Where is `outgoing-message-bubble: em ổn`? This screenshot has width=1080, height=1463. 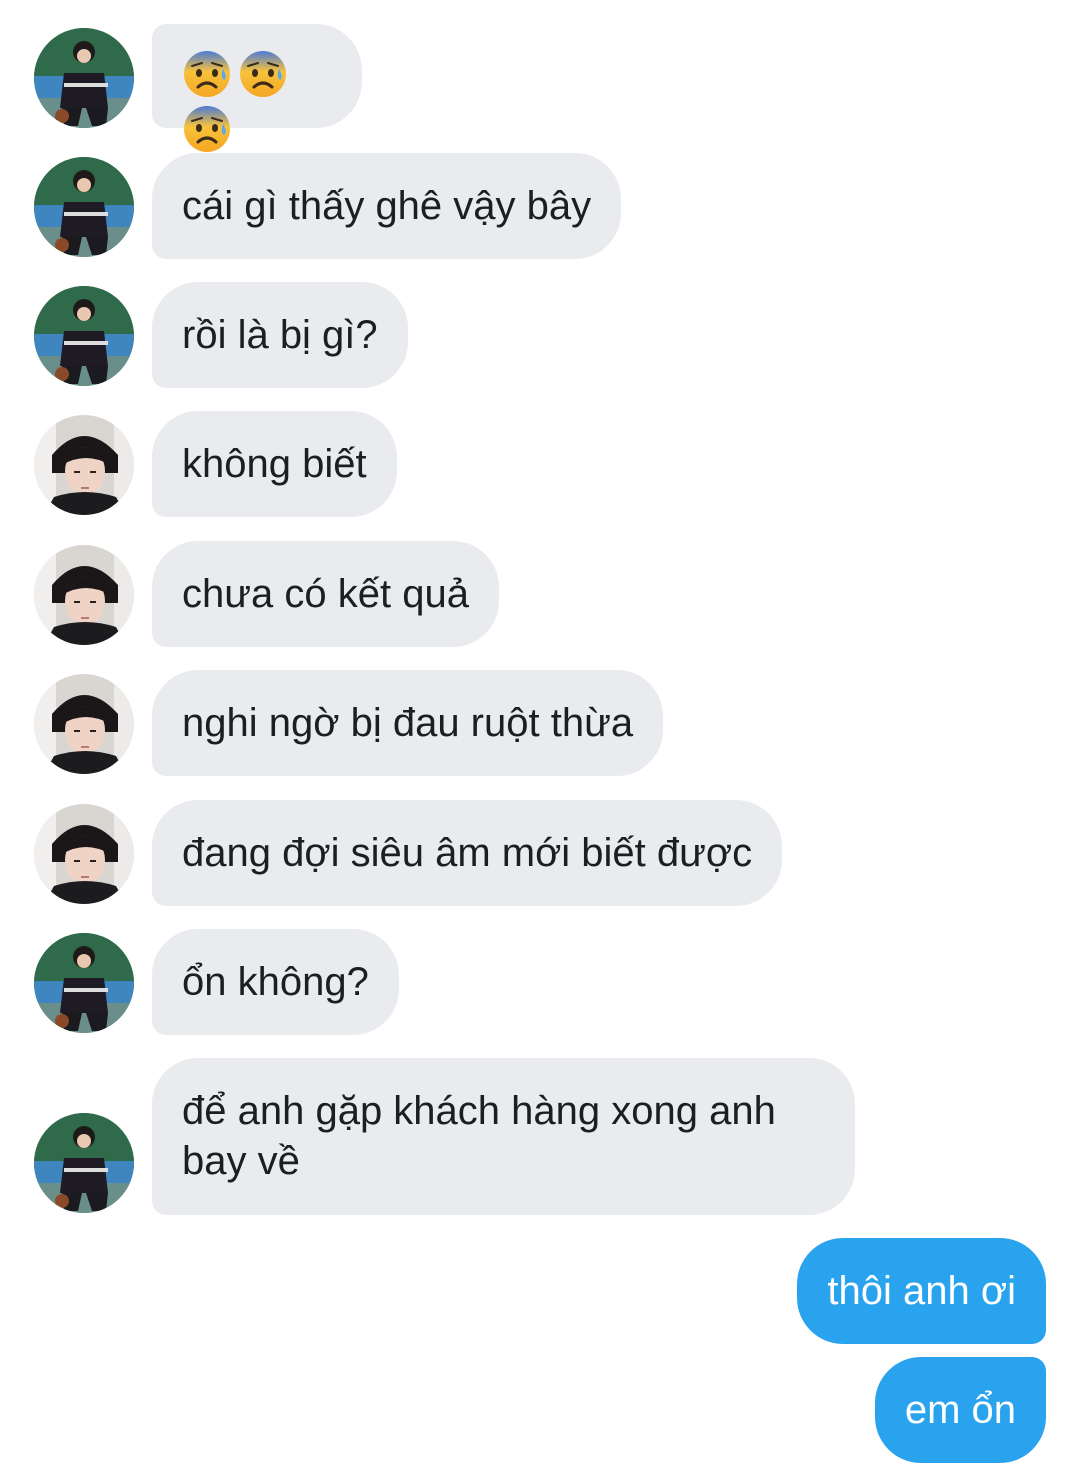 outgoing-message-bubble: em ổn is located at coordinates (960, 1410).